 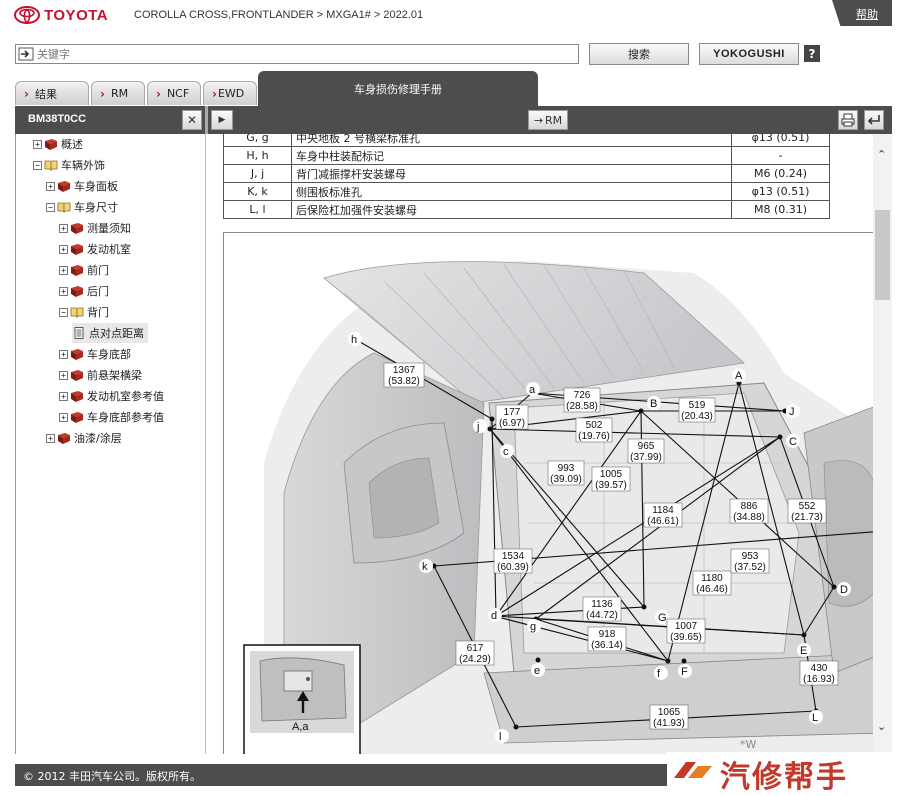 What do you see at coordinates (511, 209) in the screenshot?
I see `description-cell: 后保险杠加强件安装螺母` at bounding box center [511, 209].